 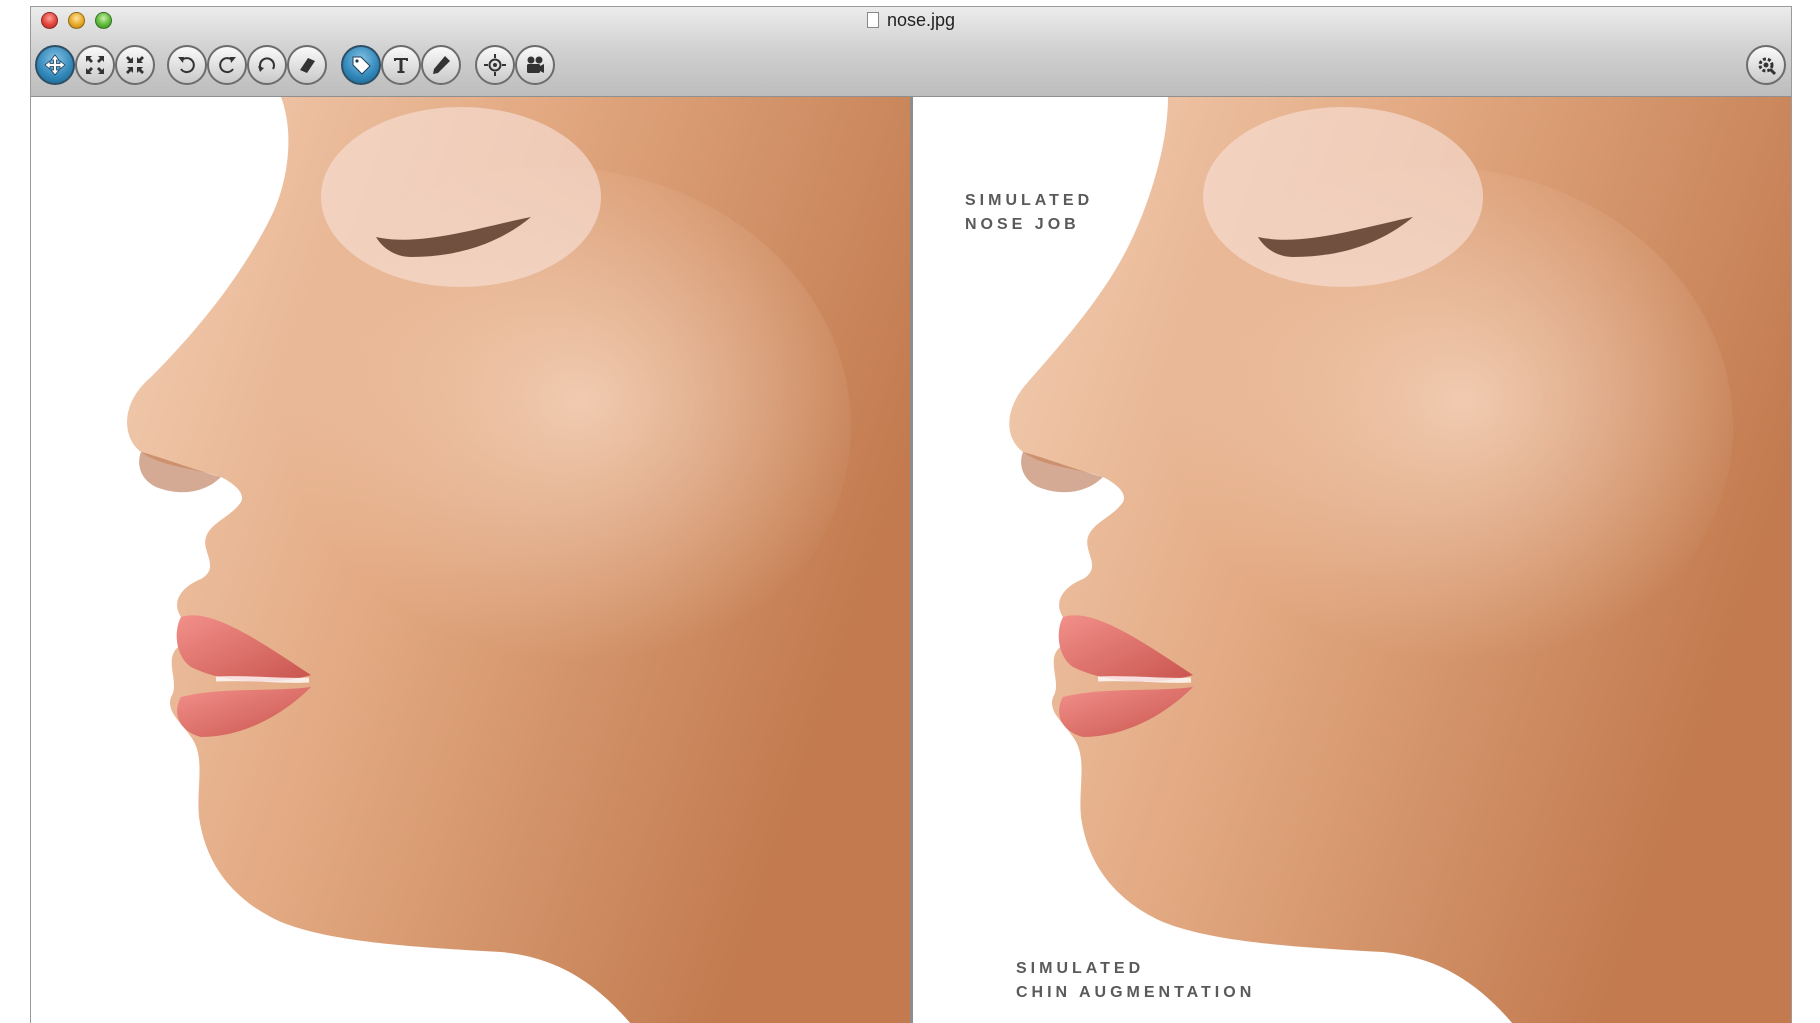 I want to click on eraser-tool-button, so click(x=307, y=65).